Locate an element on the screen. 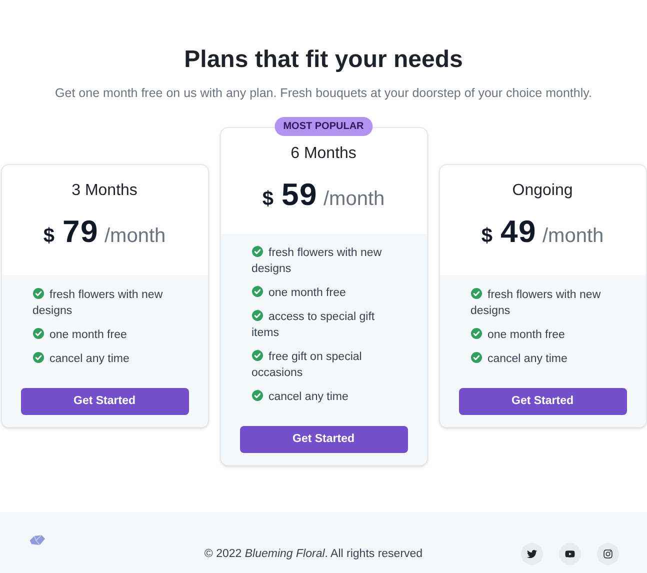 The image size is (647, 573). plan-name: Ongoing is located at coordinates (542, 190).